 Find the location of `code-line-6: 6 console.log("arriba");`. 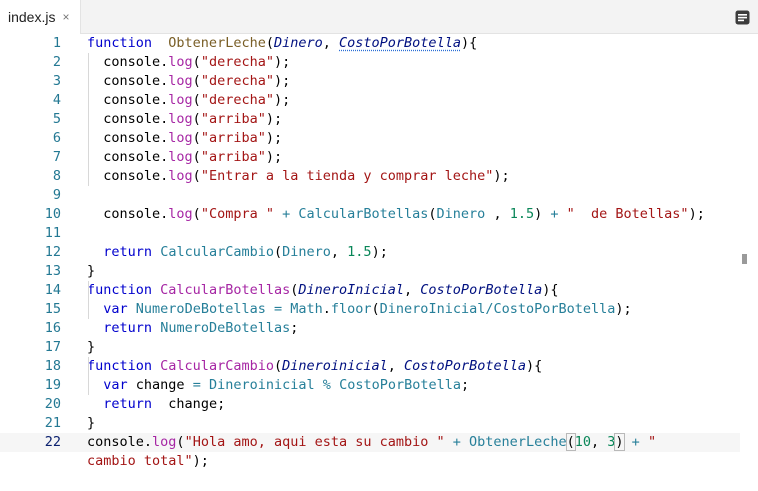

code-line-6: 6 console.log("arriba"); is located at coordinates (370, 138).